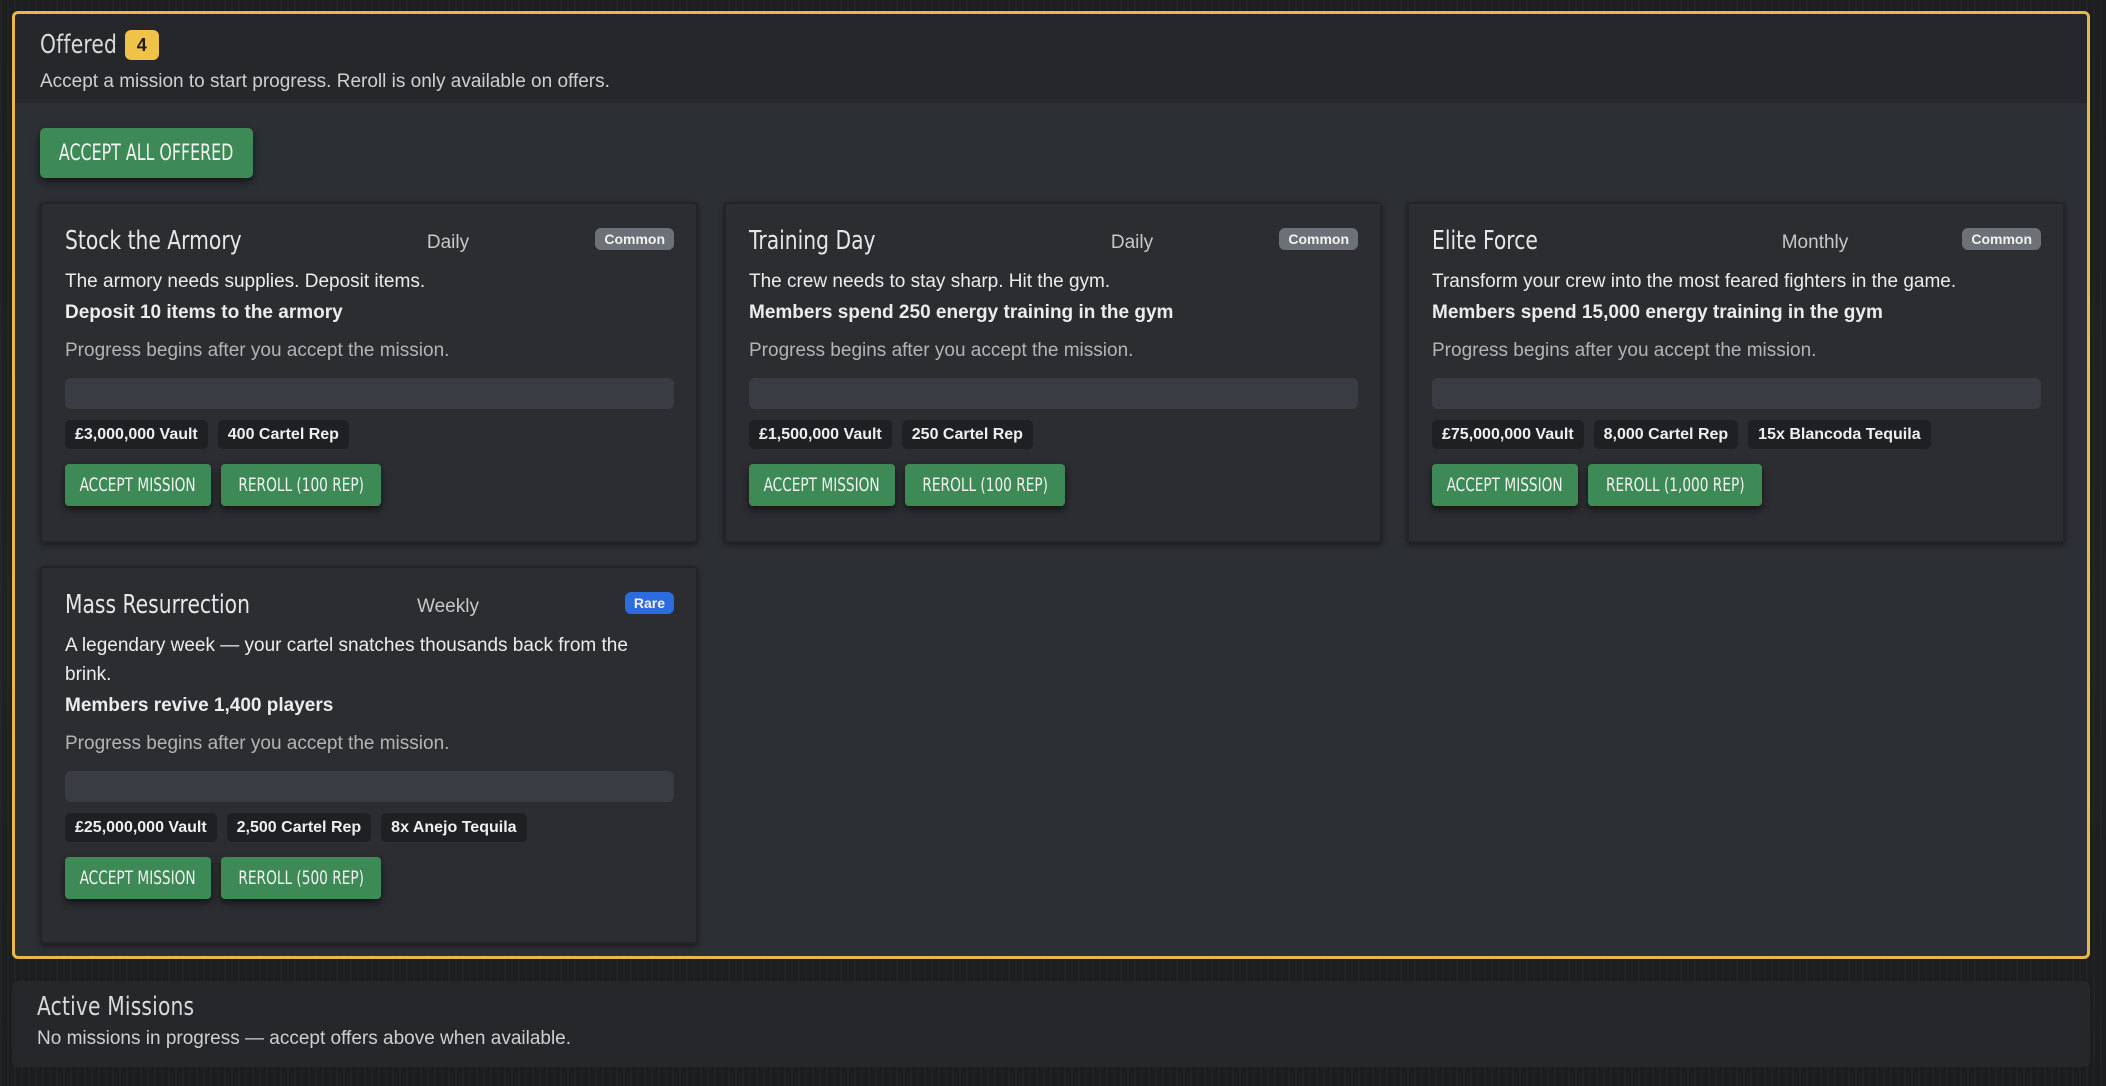 Image resolution: width=2106 pixels, height=1086 pixels. I want to click on mission-card-header: Elite Force Monthly Common, so click(1736, 243).